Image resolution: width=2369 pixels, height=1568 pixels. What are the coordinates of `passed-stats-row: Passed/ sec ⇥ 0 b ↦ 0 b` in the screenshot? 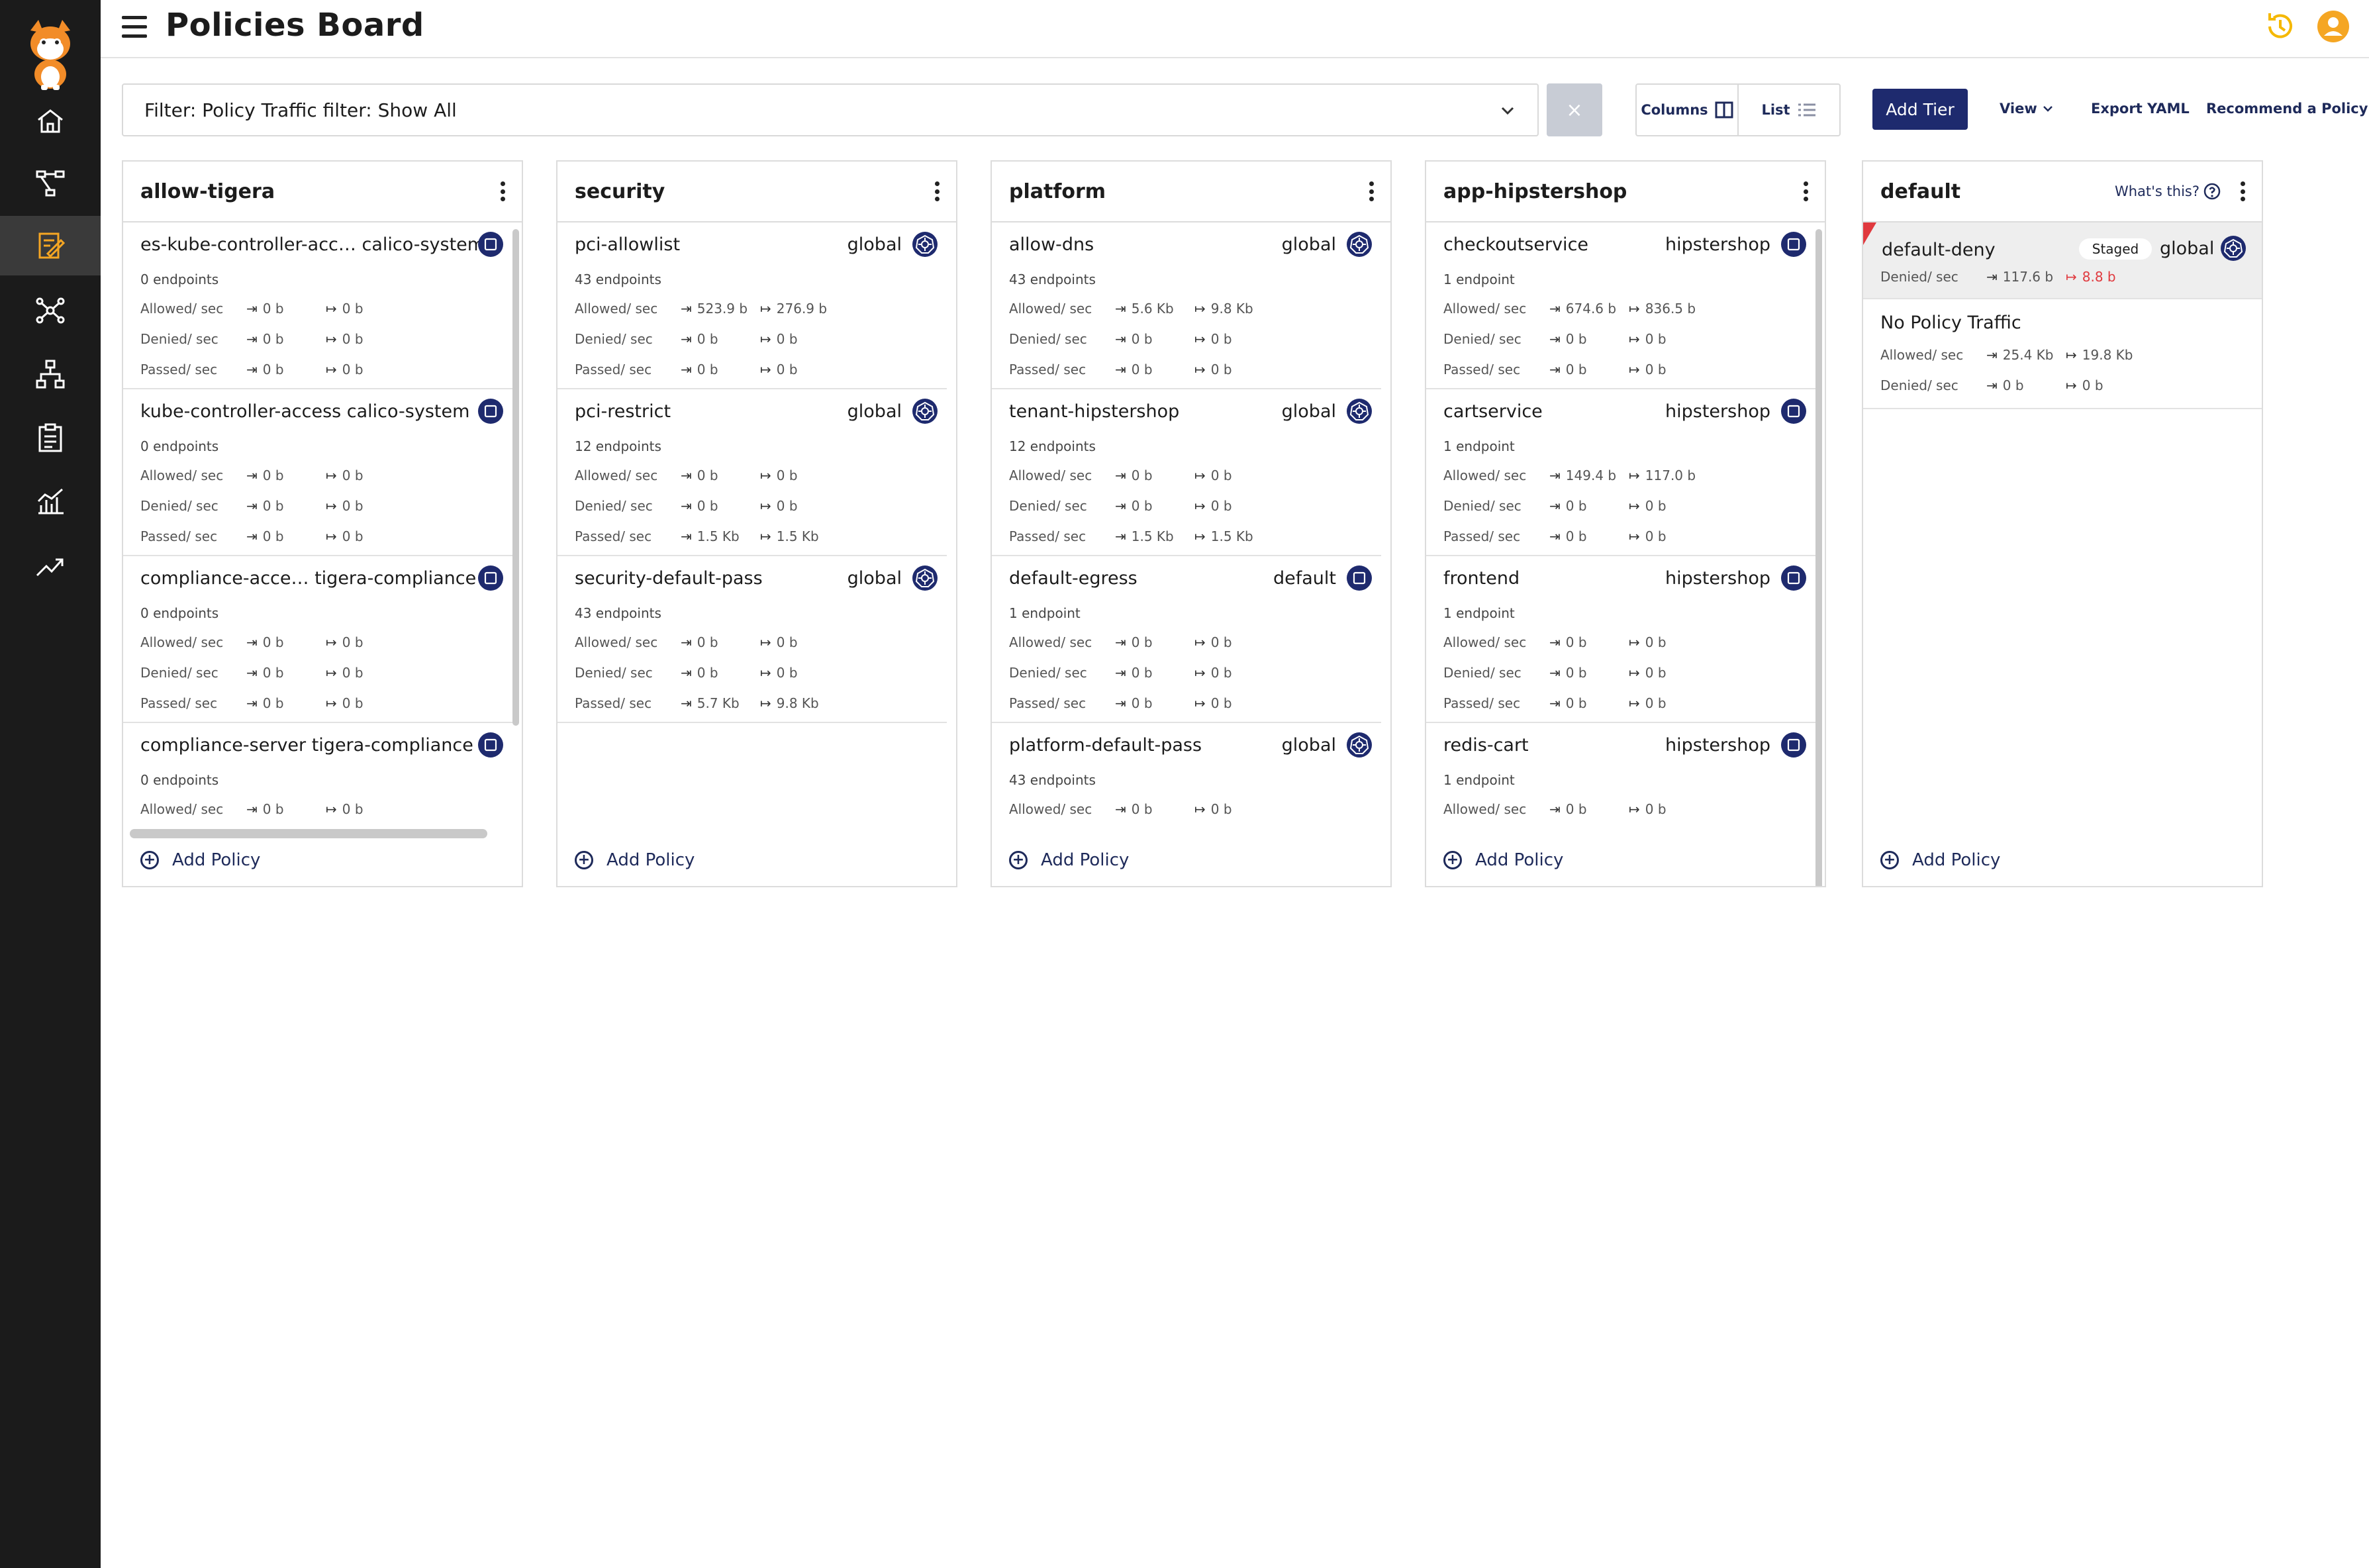 It's located at (1194, 371).